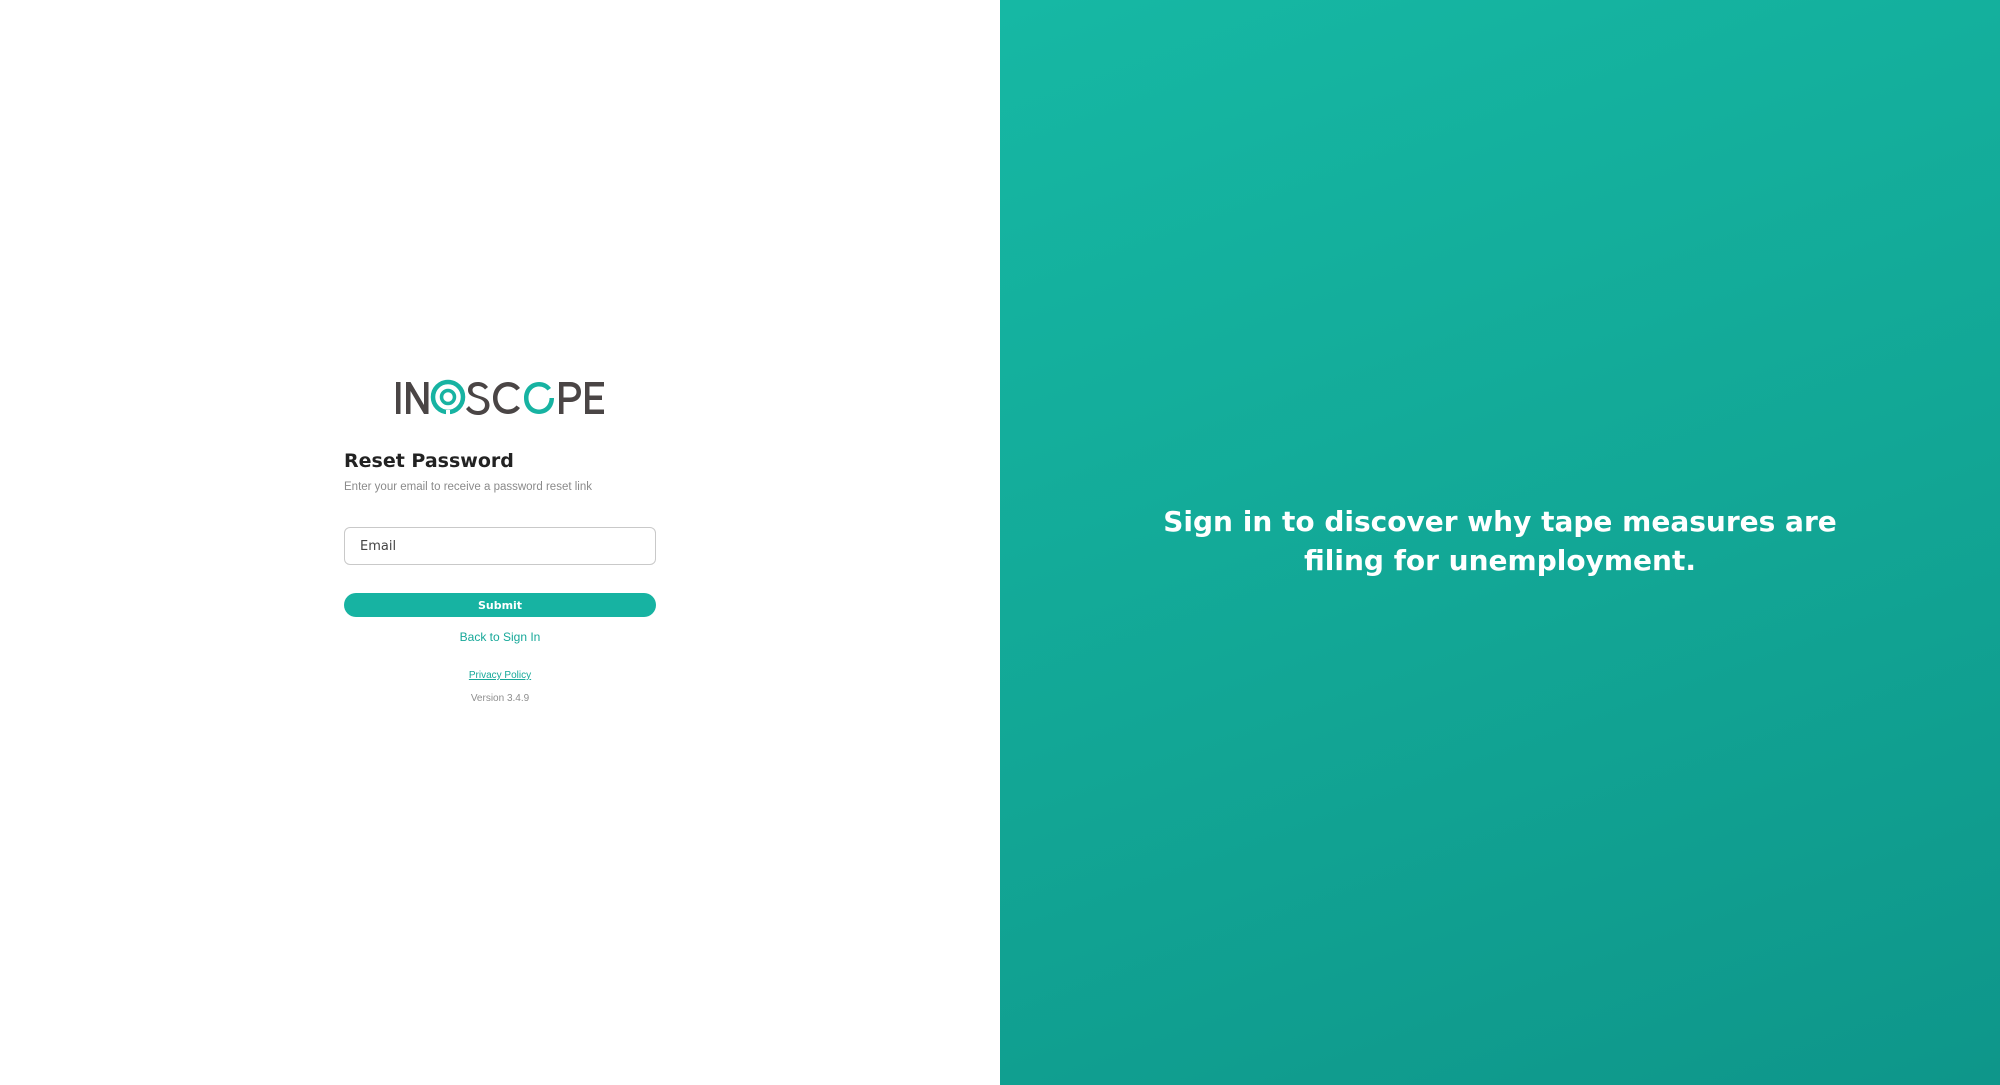 This screenshot has height=1085, width=2000. Describe the element at coordinates (500, 637) in the screenshot. I see `back-to-sign-in-link: Back to Sign In` at that location.